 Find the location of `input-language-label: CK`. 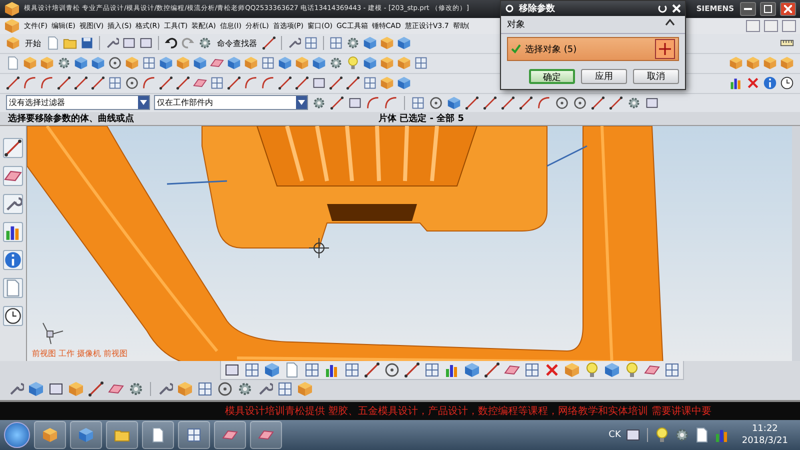

input-language-label: CK is located at coordinates (614, 435).